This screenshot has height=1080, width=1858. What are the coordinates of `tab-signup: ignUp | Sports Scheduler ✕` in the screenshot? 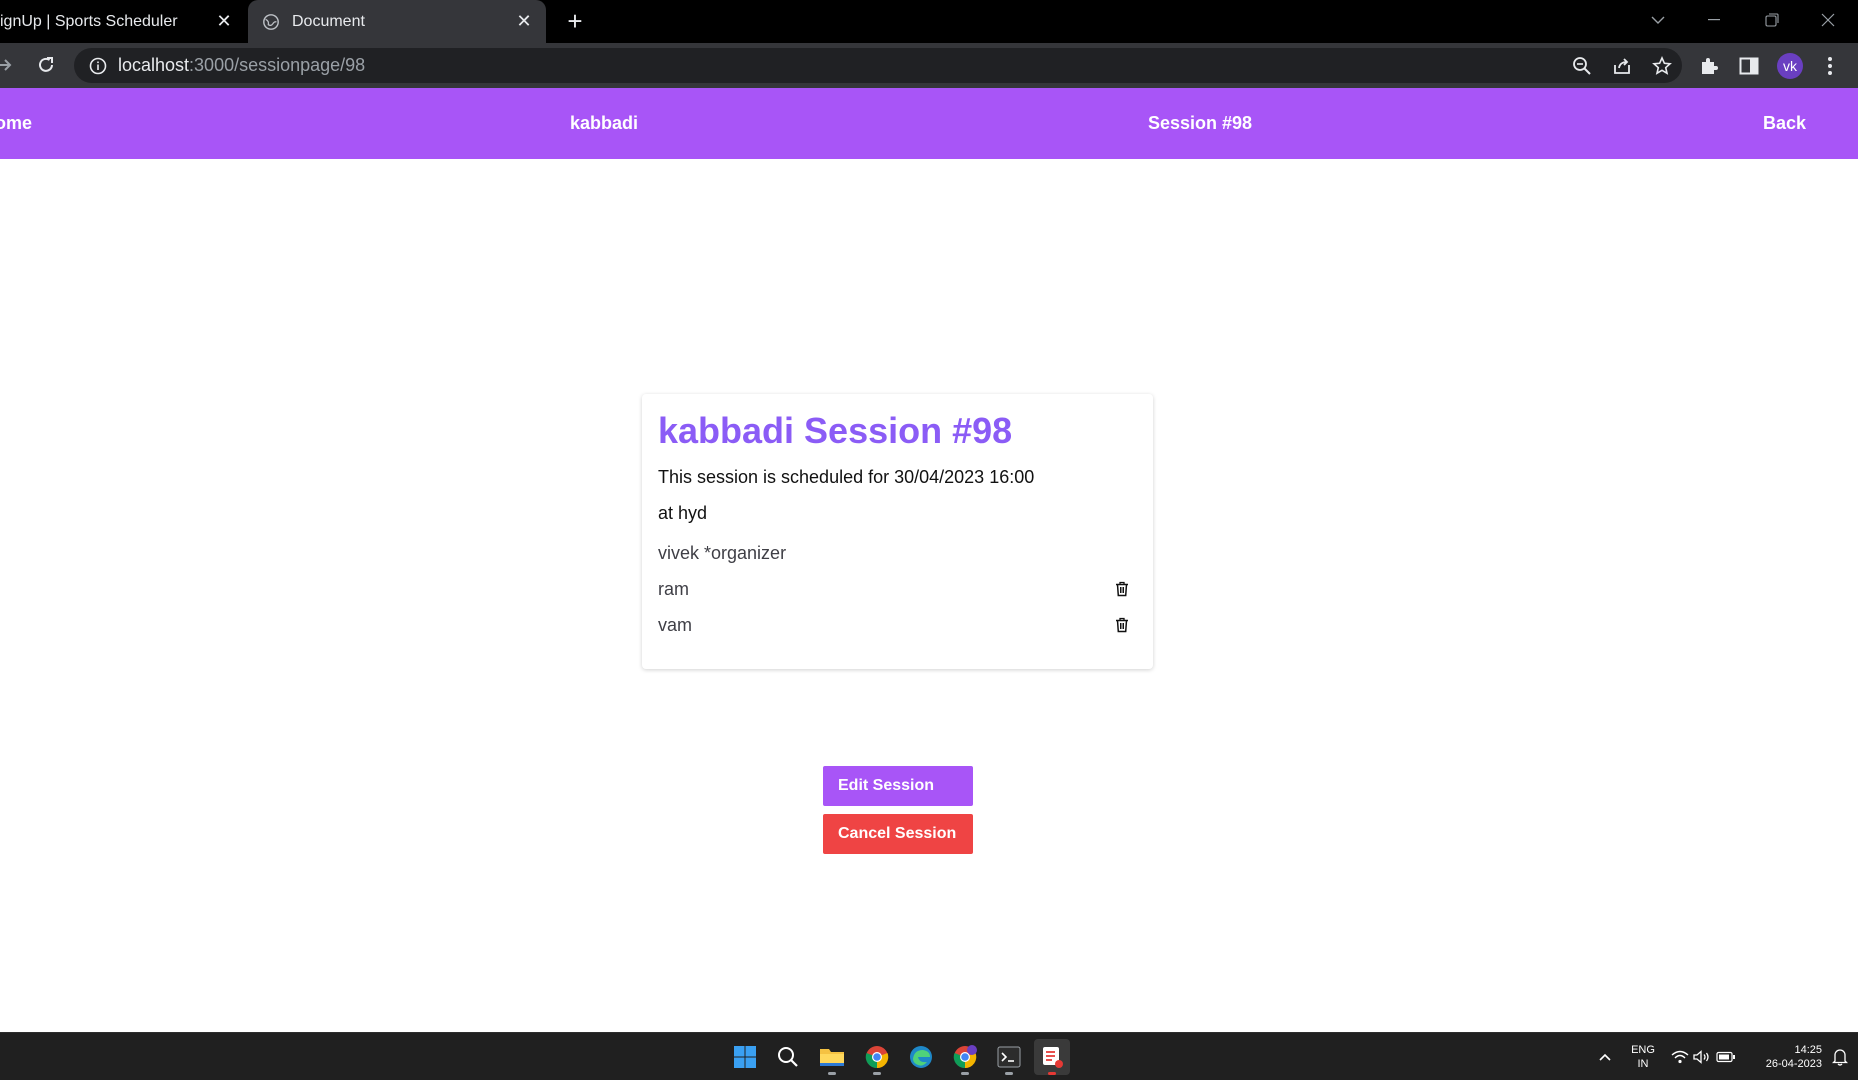 It's located at (123, 21).